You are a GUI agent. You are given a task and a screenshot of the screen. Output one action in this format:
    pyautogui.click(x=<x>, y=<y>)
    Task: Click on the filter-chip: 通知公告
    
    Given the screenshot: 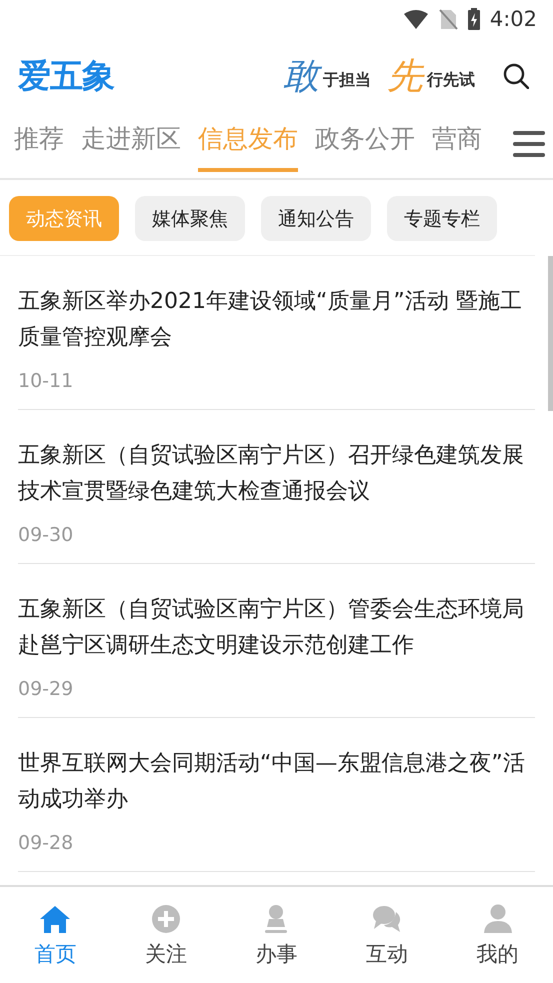 What is the action you would take?
    pyautogui.click(x=316, y=218)
    